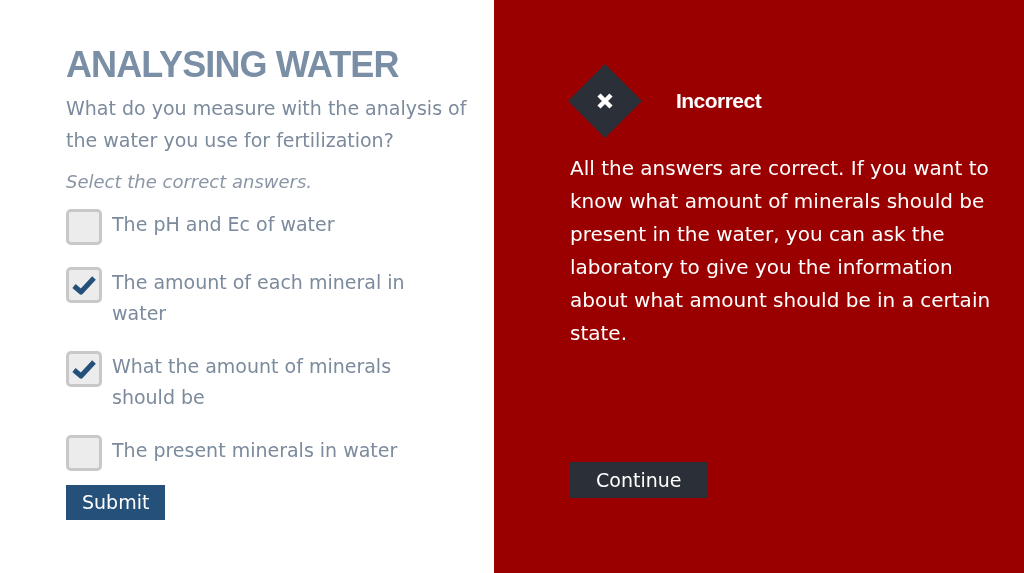 Image resolution: width=1024 pixels, height=573 pixels. What do you see at coordinates (639, 480) in the screenshot?
I see `continue-button: Continue` at bounding box center [639, 480].